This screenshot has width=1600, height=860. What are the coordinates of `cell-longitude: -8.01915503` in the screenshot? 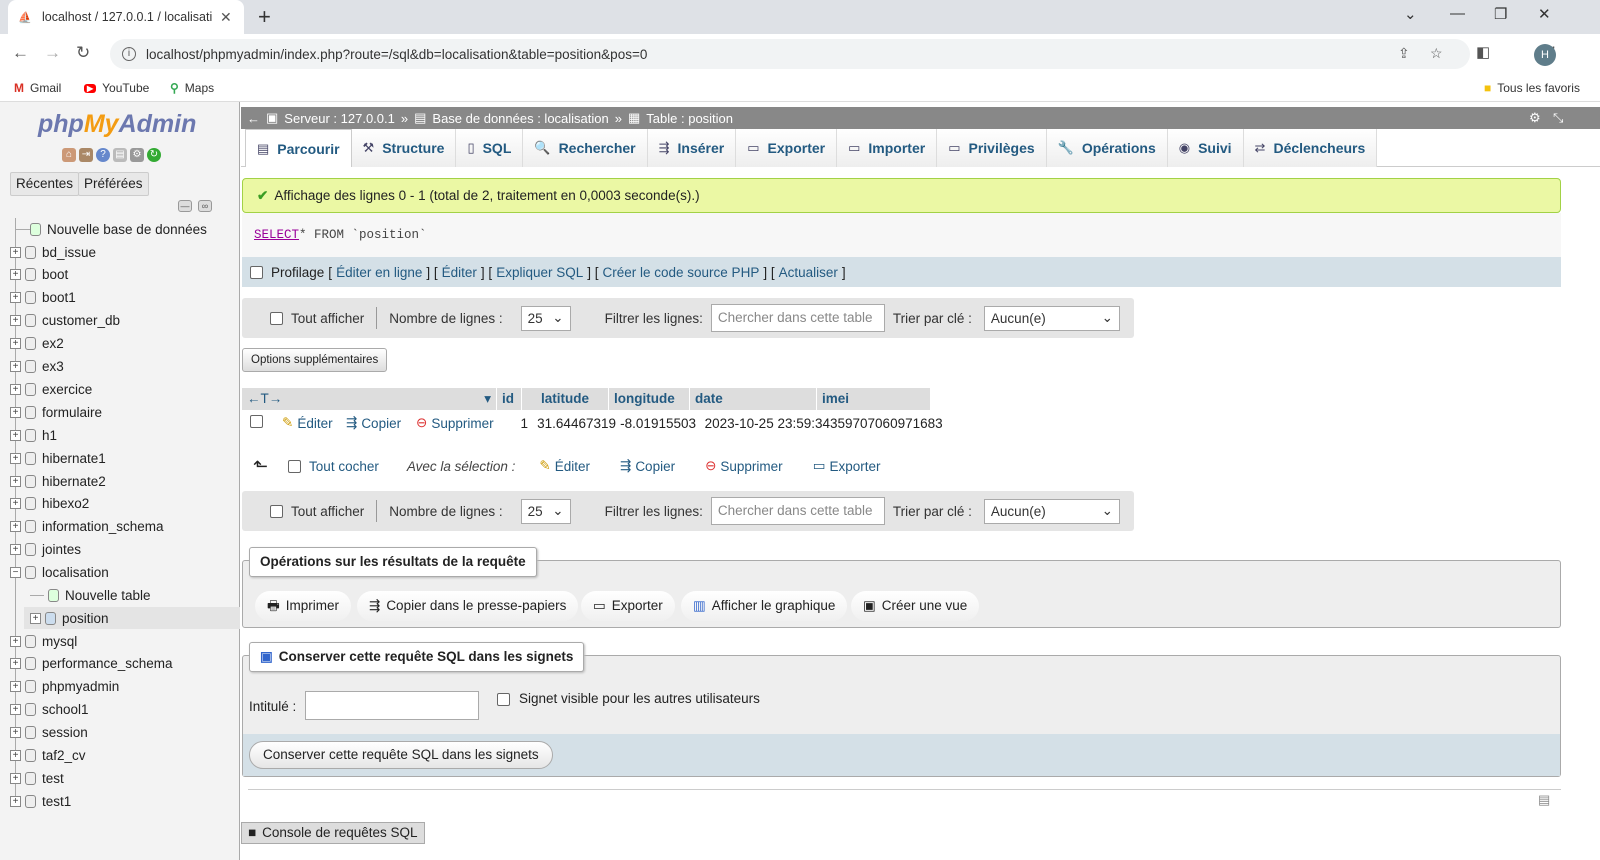 It's located at (656, 423).